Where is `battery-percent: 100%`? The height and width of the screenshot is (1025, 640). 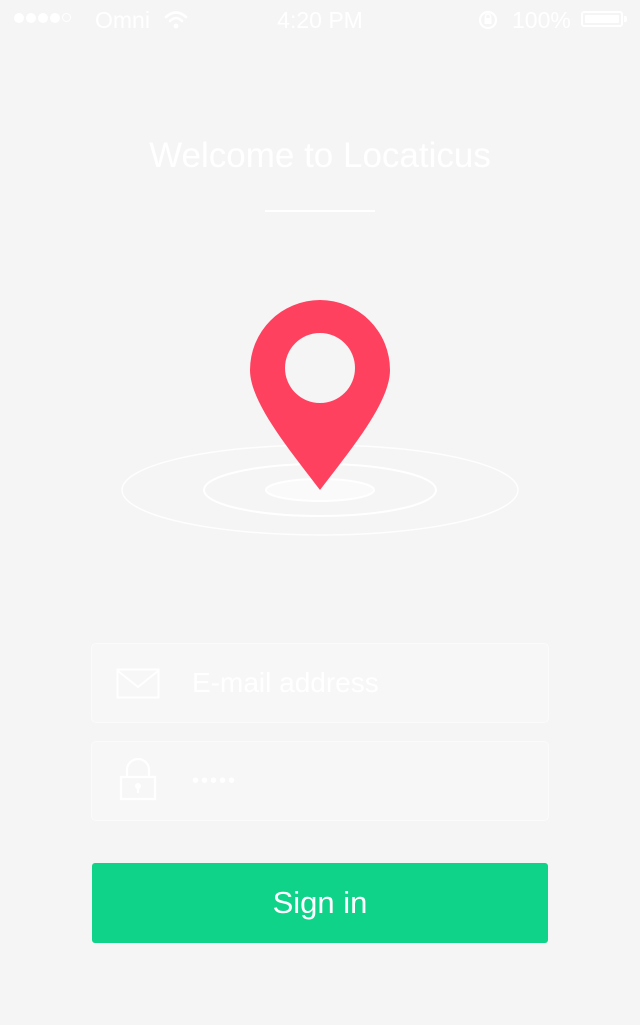 battery-percent: 100% is located at coordinates (541, 20).